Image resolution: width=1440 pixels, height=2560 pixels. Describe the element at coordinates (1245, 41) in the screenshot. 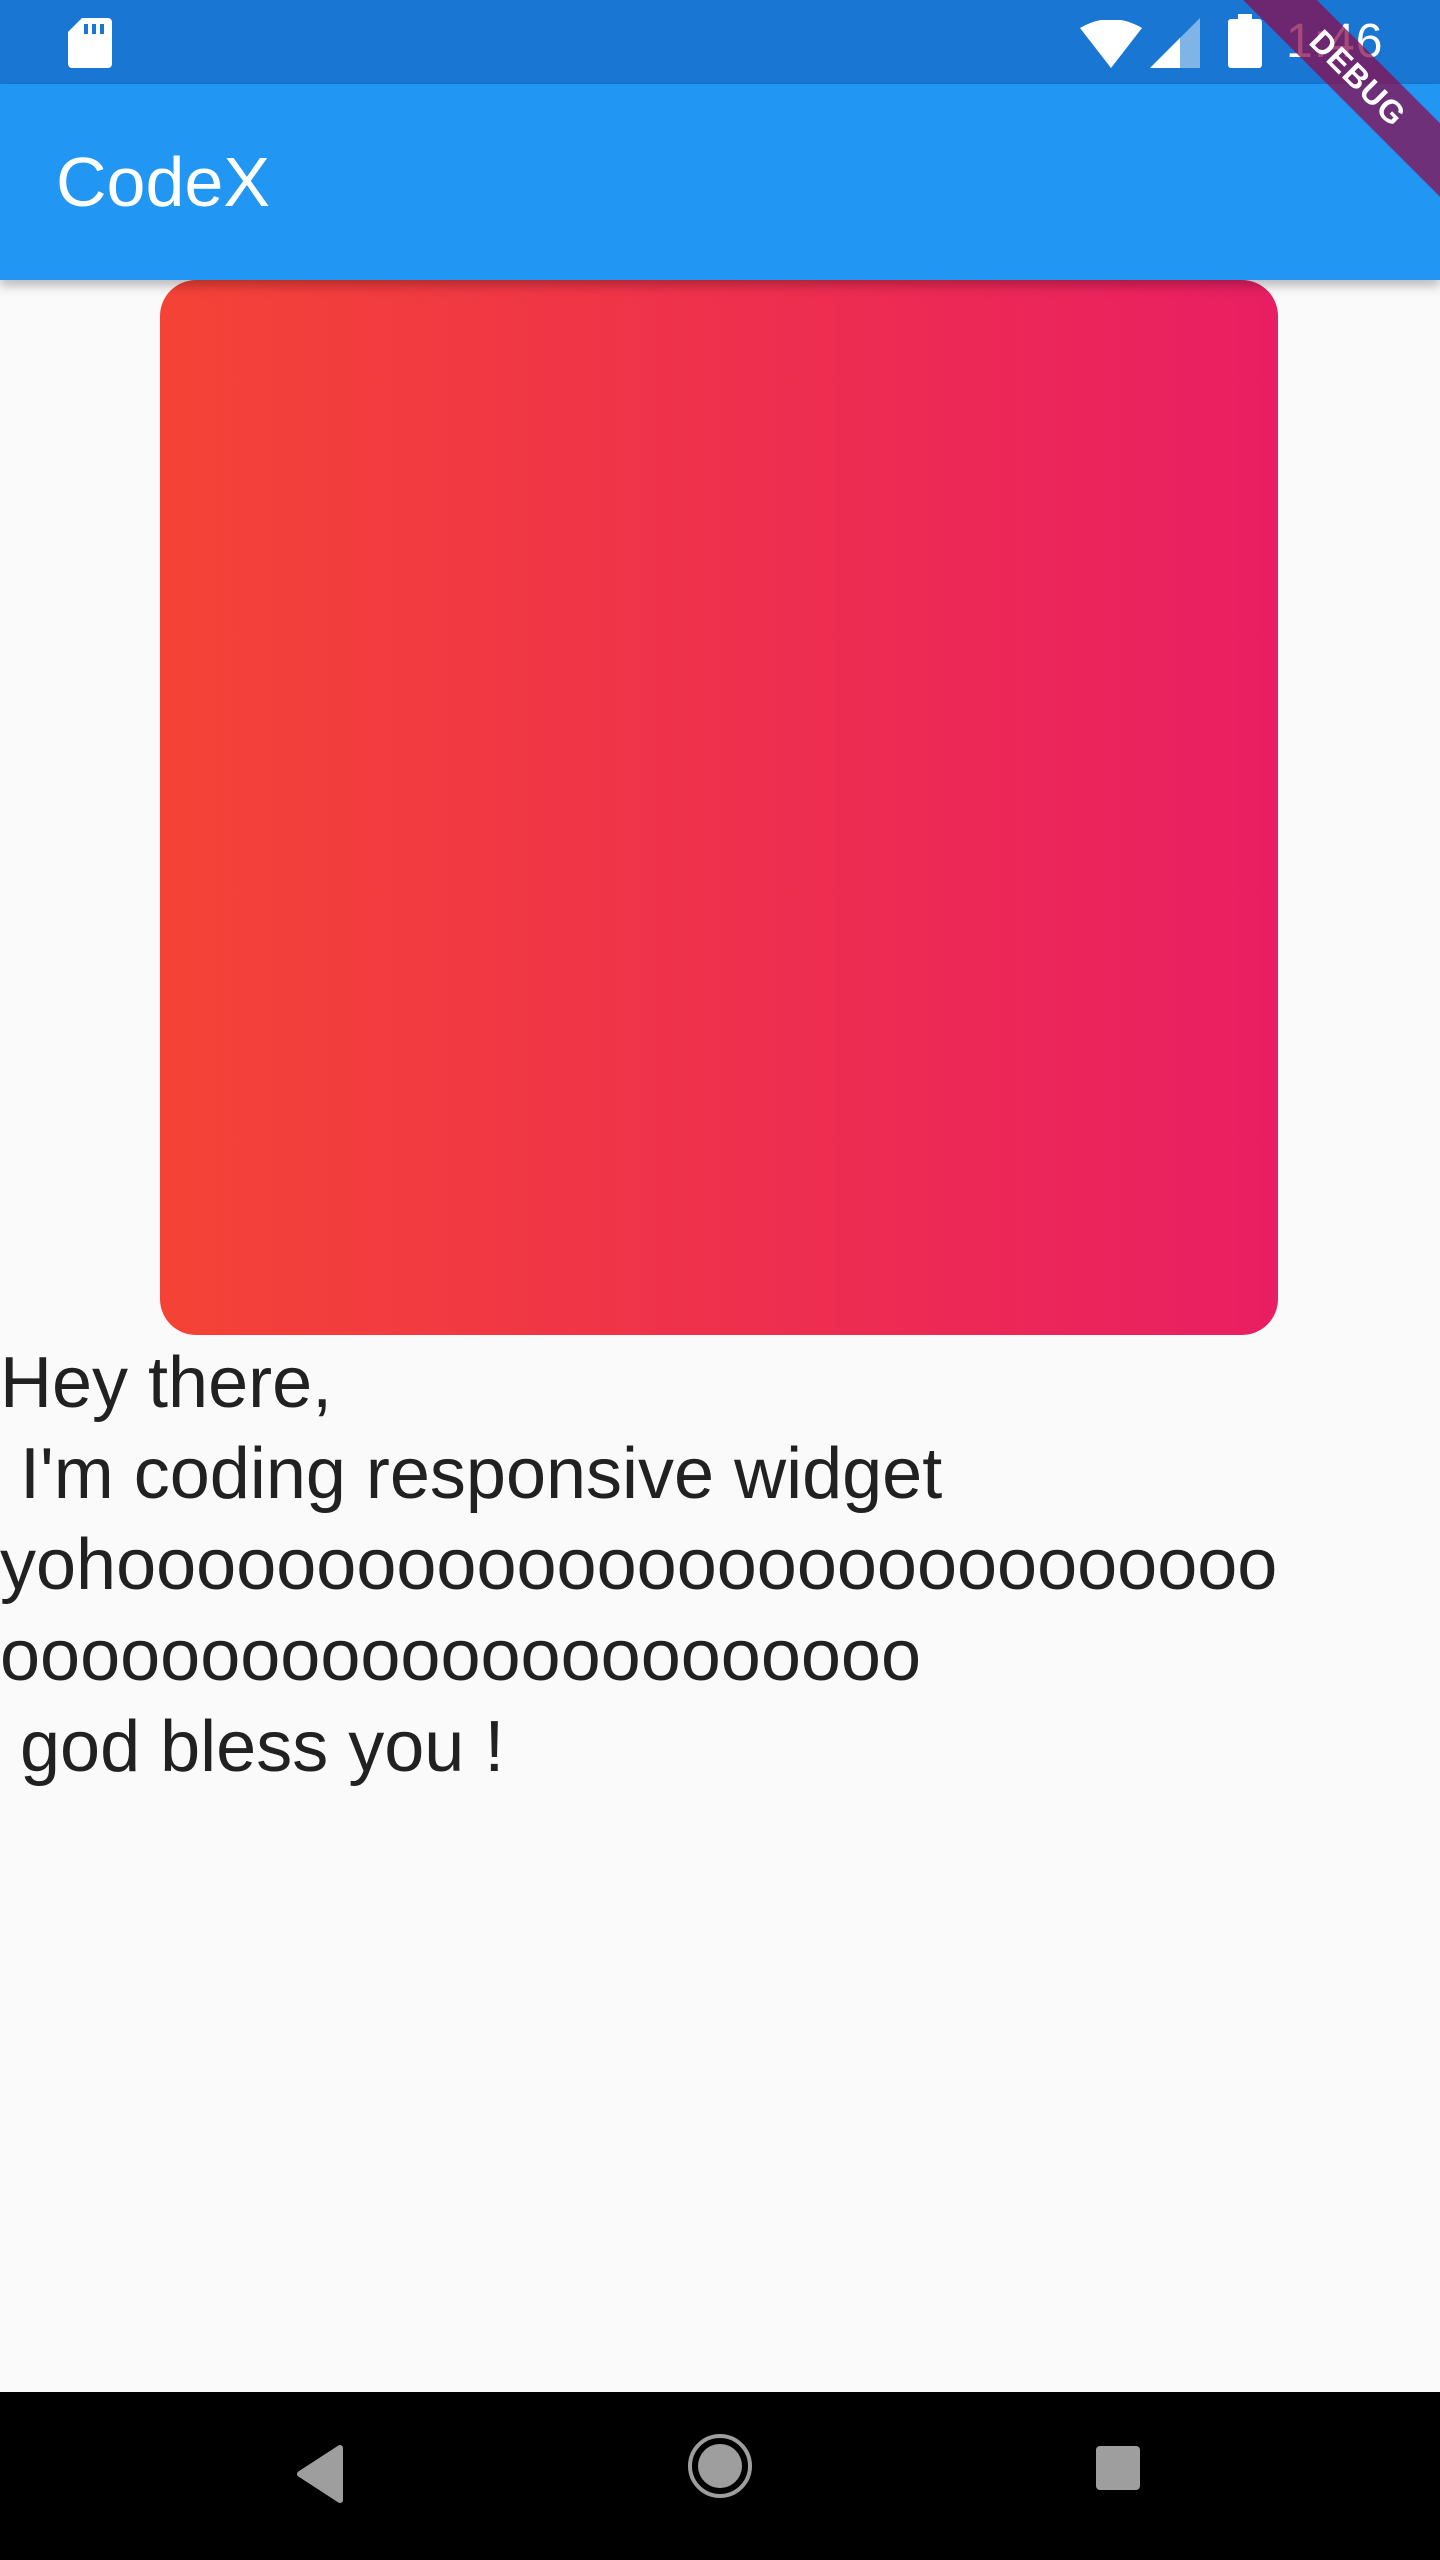

I see `battery-icon` at that location.